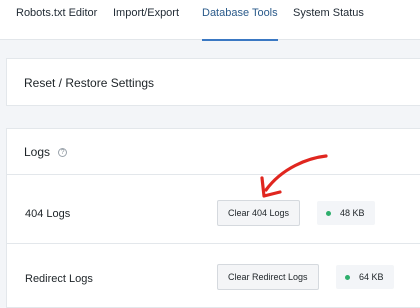 This screenshot has height=308, width=420. What do you see at coordinates (89, 83) in the screenshot?
I see `reset-restore-title: Reset / Restore Settings` at bounding box center [89, 83].